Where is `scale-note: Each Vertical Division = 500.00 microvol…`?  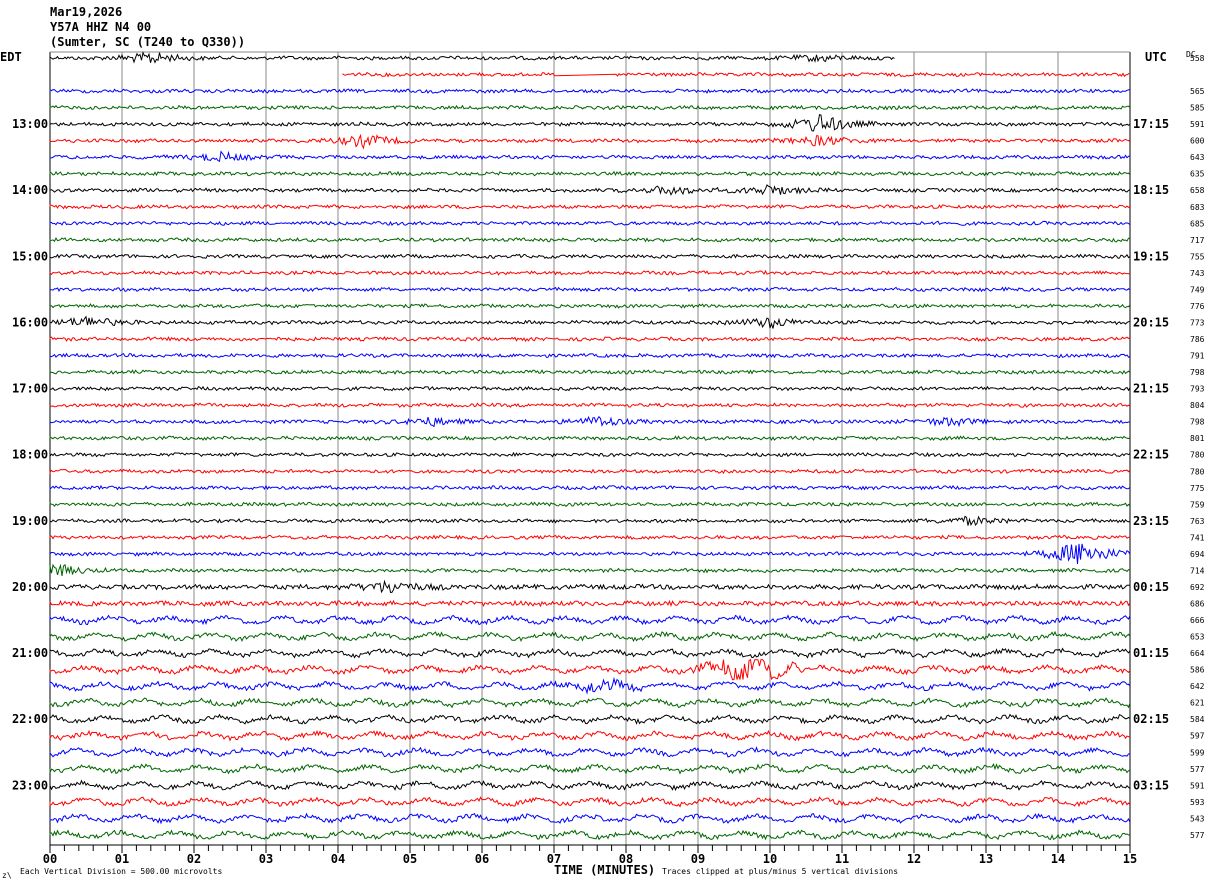
scale-note: Each Vertical Division = 500.00 microvol… is located at coordinates (121, 871).